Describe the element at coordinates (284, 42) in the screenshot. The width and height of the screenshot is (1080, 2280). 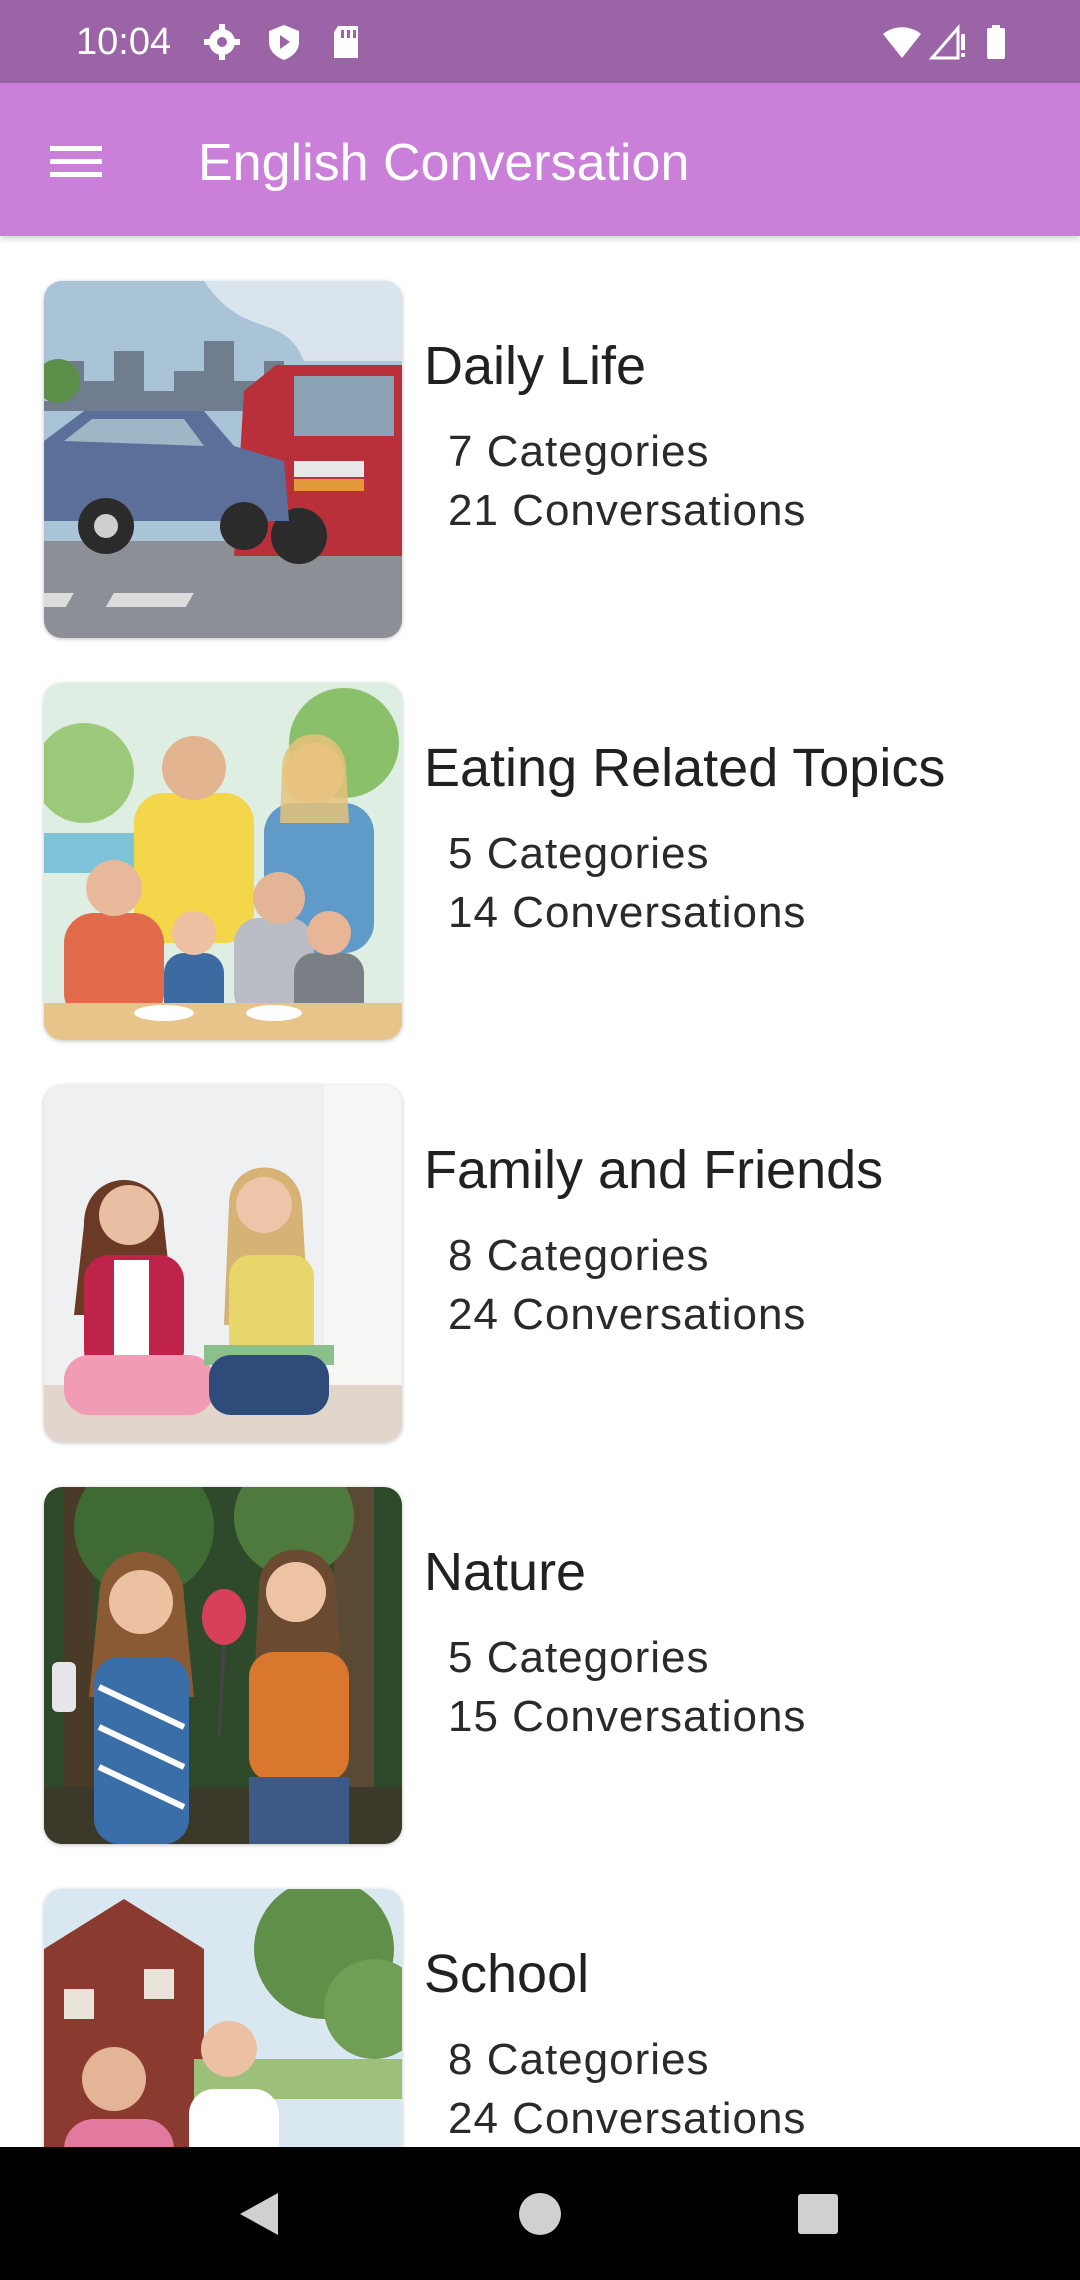
I see `shield-icon` at that location.